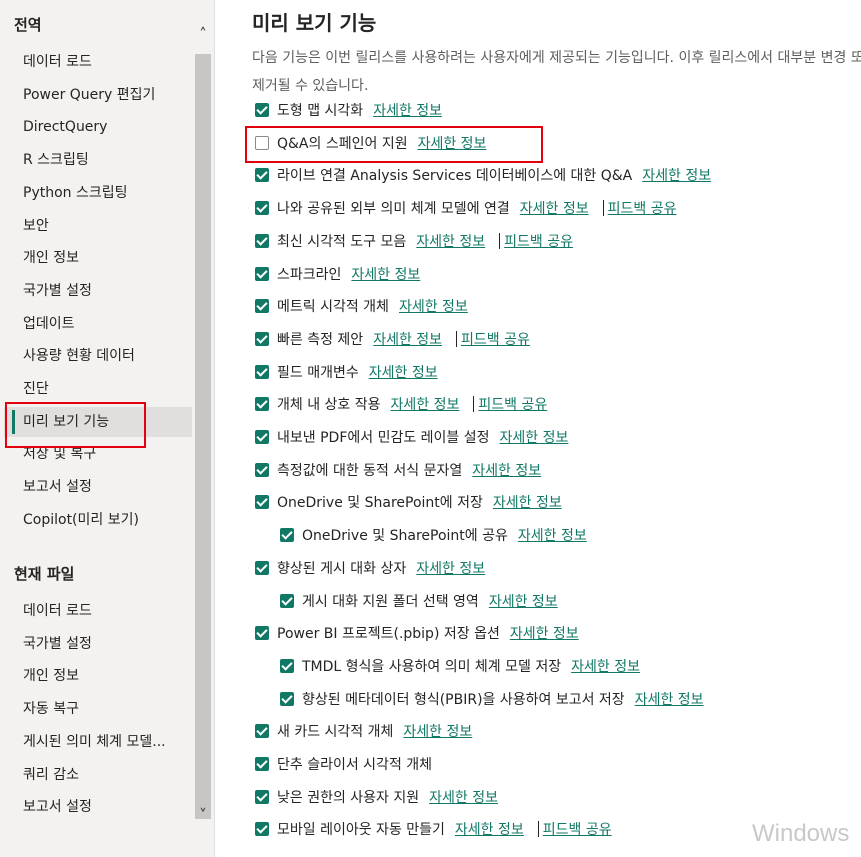 The height and width of the screenshot is (857, 861). What do you see at coordinates (98, 356) in the screenshot?
I see `global-nav-item: 사용량 현황 데이터` at bounding box center [98, 356].